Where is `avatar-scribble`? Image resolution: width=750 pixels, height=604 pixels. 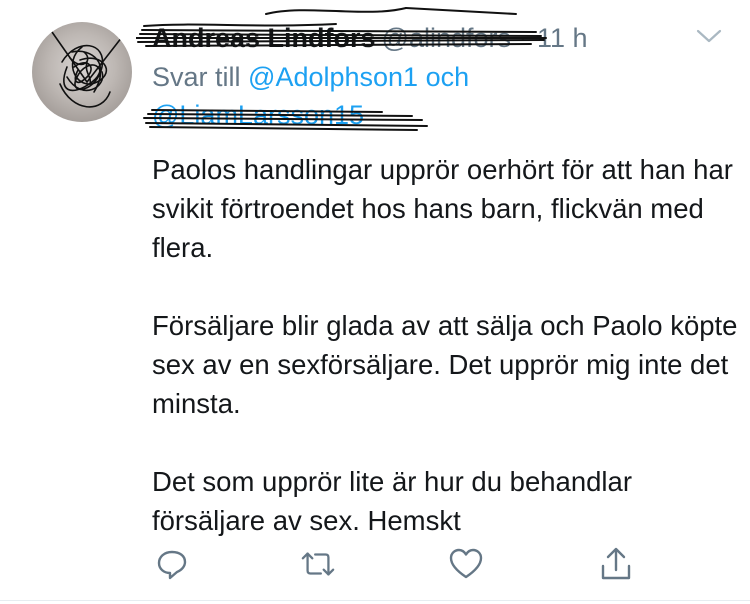 avatar-scribble is located at coordinates (87, 69).